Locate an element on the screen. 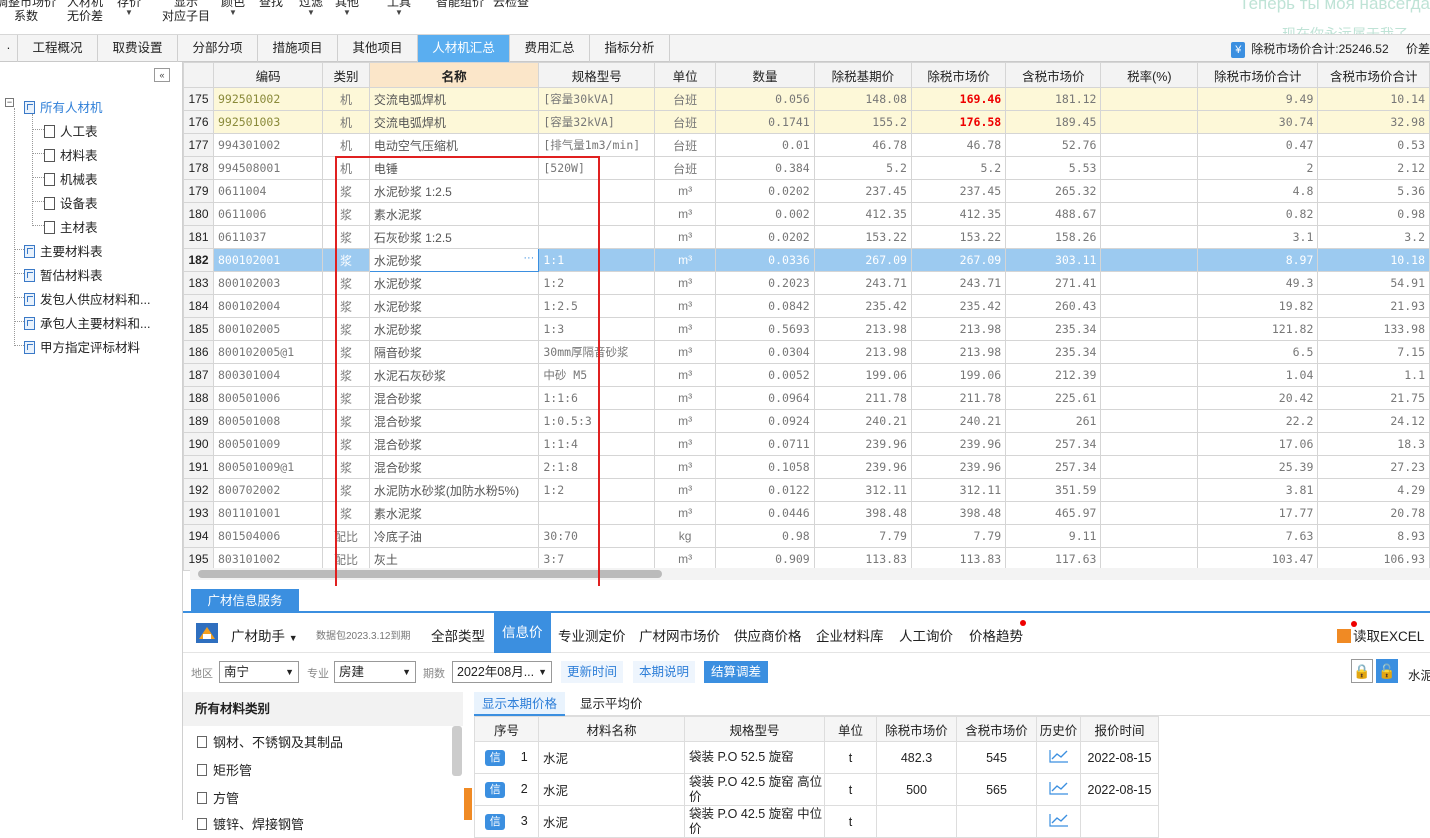 This screenshot has width=1430, height=838. period-note-button: 本期说明 is located at coordinates (664, 672).